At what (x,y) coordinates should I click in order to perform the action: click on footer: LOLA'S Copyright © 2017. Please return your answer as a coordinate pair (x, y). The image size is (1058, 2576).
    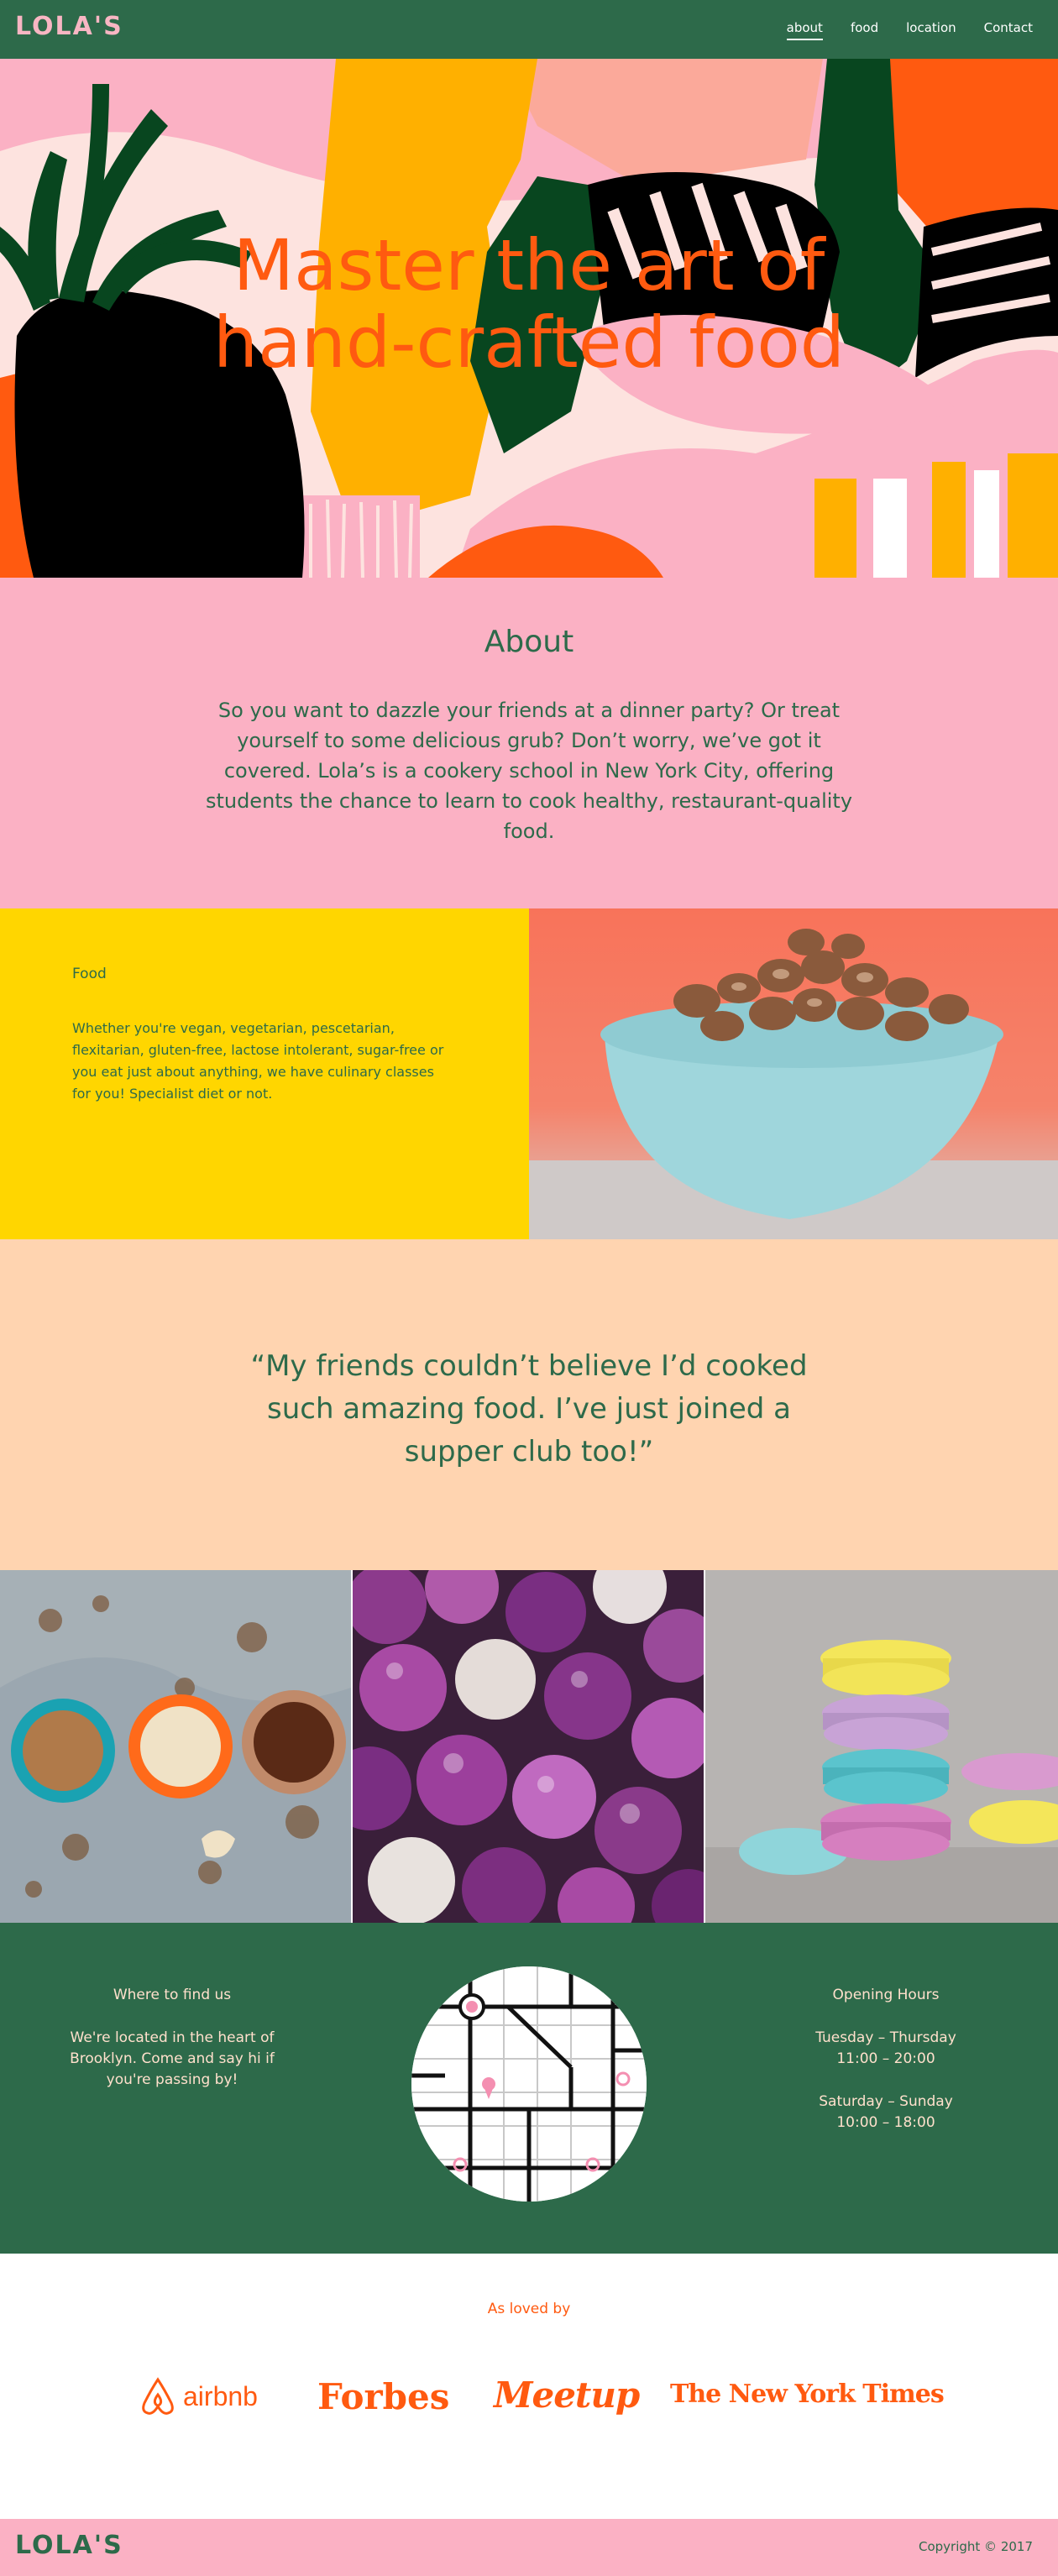
    Looking at the image, I should click on (529, 2548).